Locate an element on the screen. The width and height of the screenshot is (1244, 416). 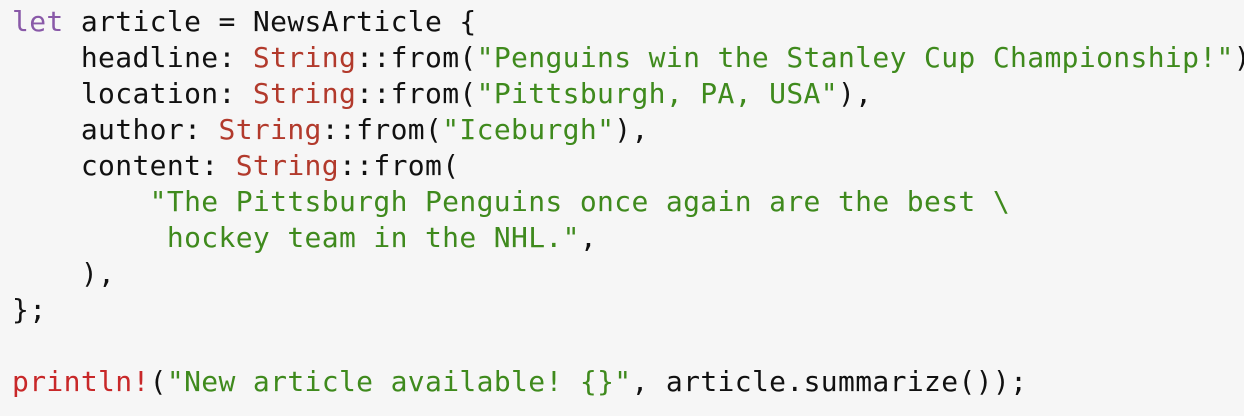
code-token-text: , article.summarize()); is located at coordinates (829, 381).